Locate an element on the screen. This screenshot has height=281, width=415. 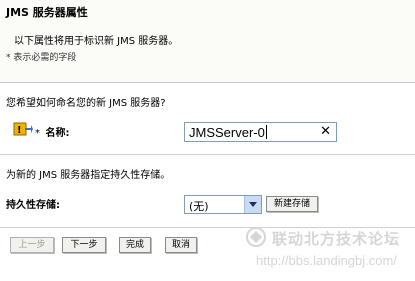
name-input-value: JMSServer-0 is located at coordinates (228, 132).